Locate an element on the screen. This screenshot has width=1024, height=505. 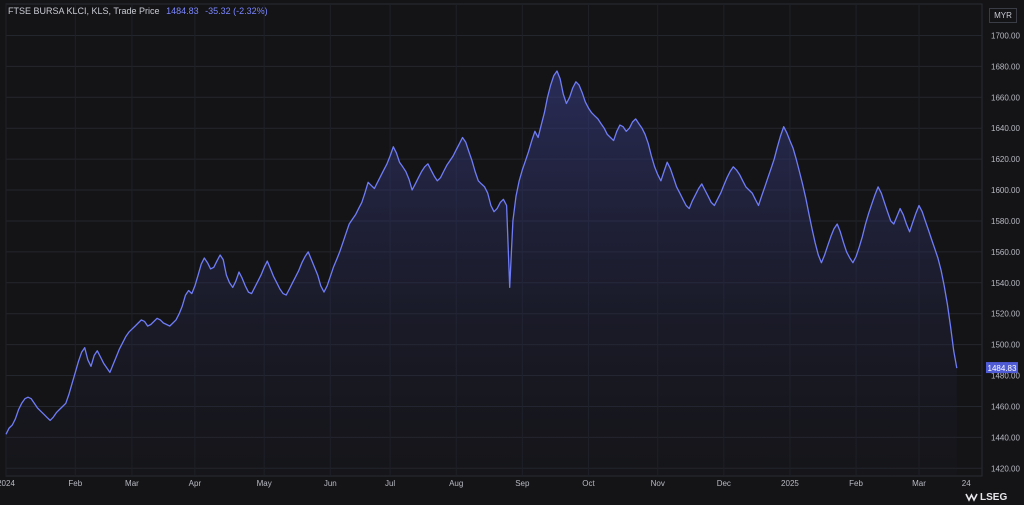
y-tick-label: 1520.00 is located at coordinates (1005, 314).